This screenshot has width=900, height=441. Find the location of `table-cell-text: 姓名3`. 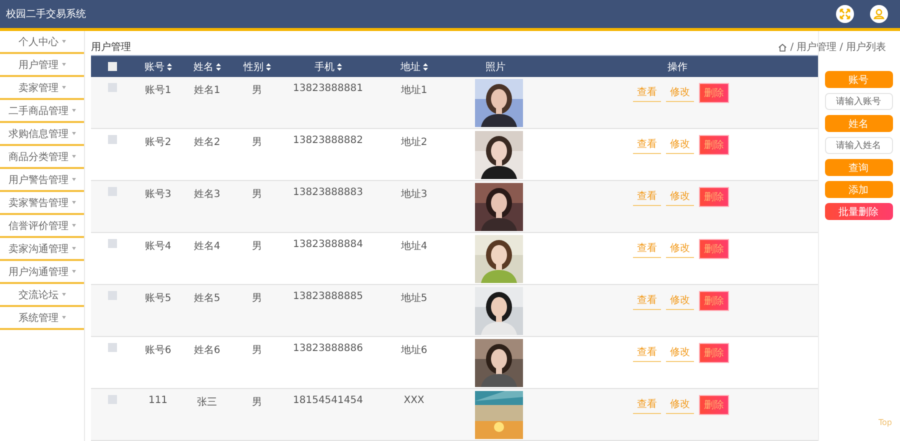

table-cell-text: 姓名3 is located at coordinates (207, 194).